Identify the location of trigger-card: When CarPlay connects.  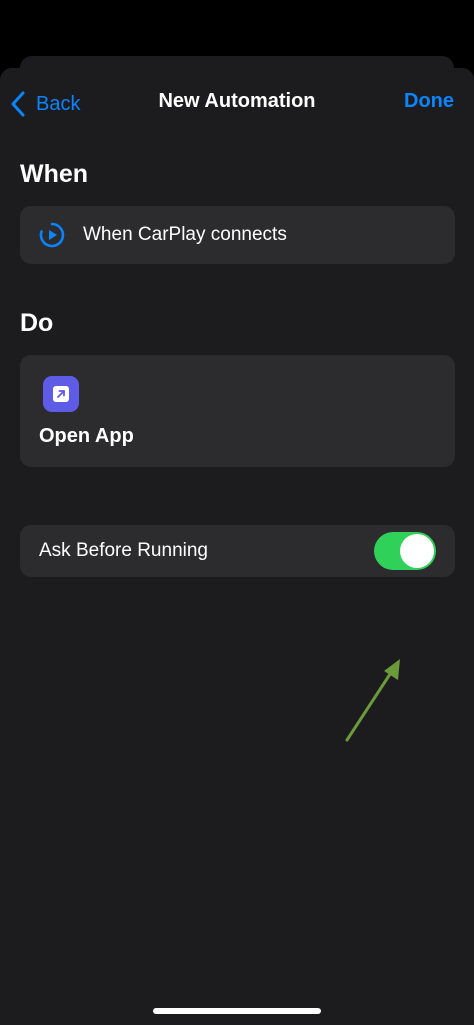
(237, 235).